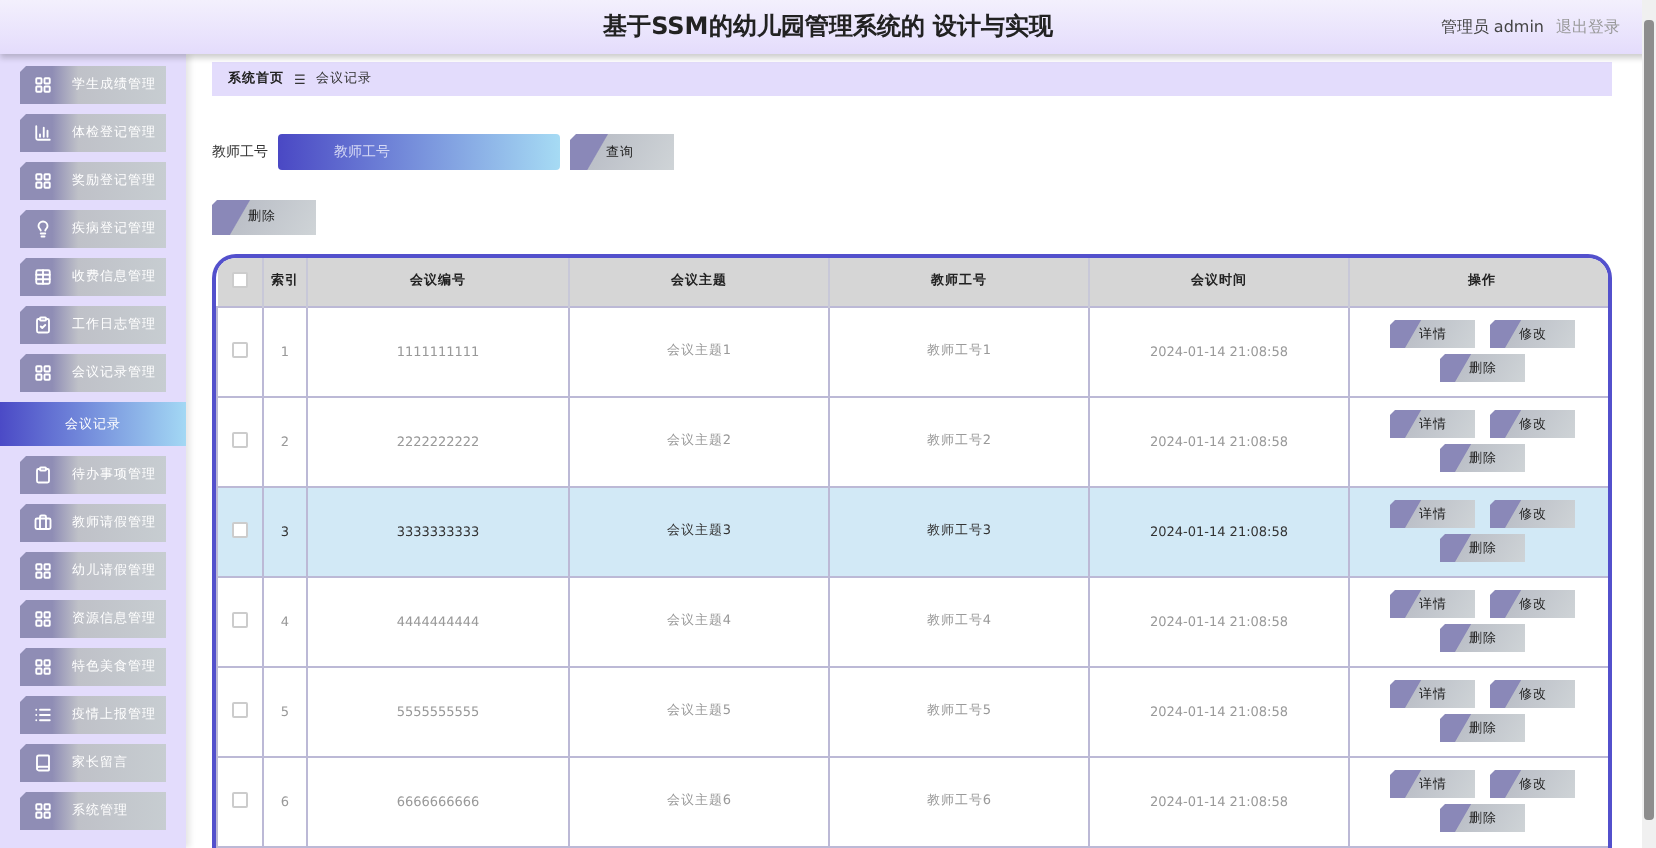 This screenshot has width=1656, height=848. I want to click on app-title: 基于SSM的幼儿园管理系统的 设计与实现, so click(828, 27).